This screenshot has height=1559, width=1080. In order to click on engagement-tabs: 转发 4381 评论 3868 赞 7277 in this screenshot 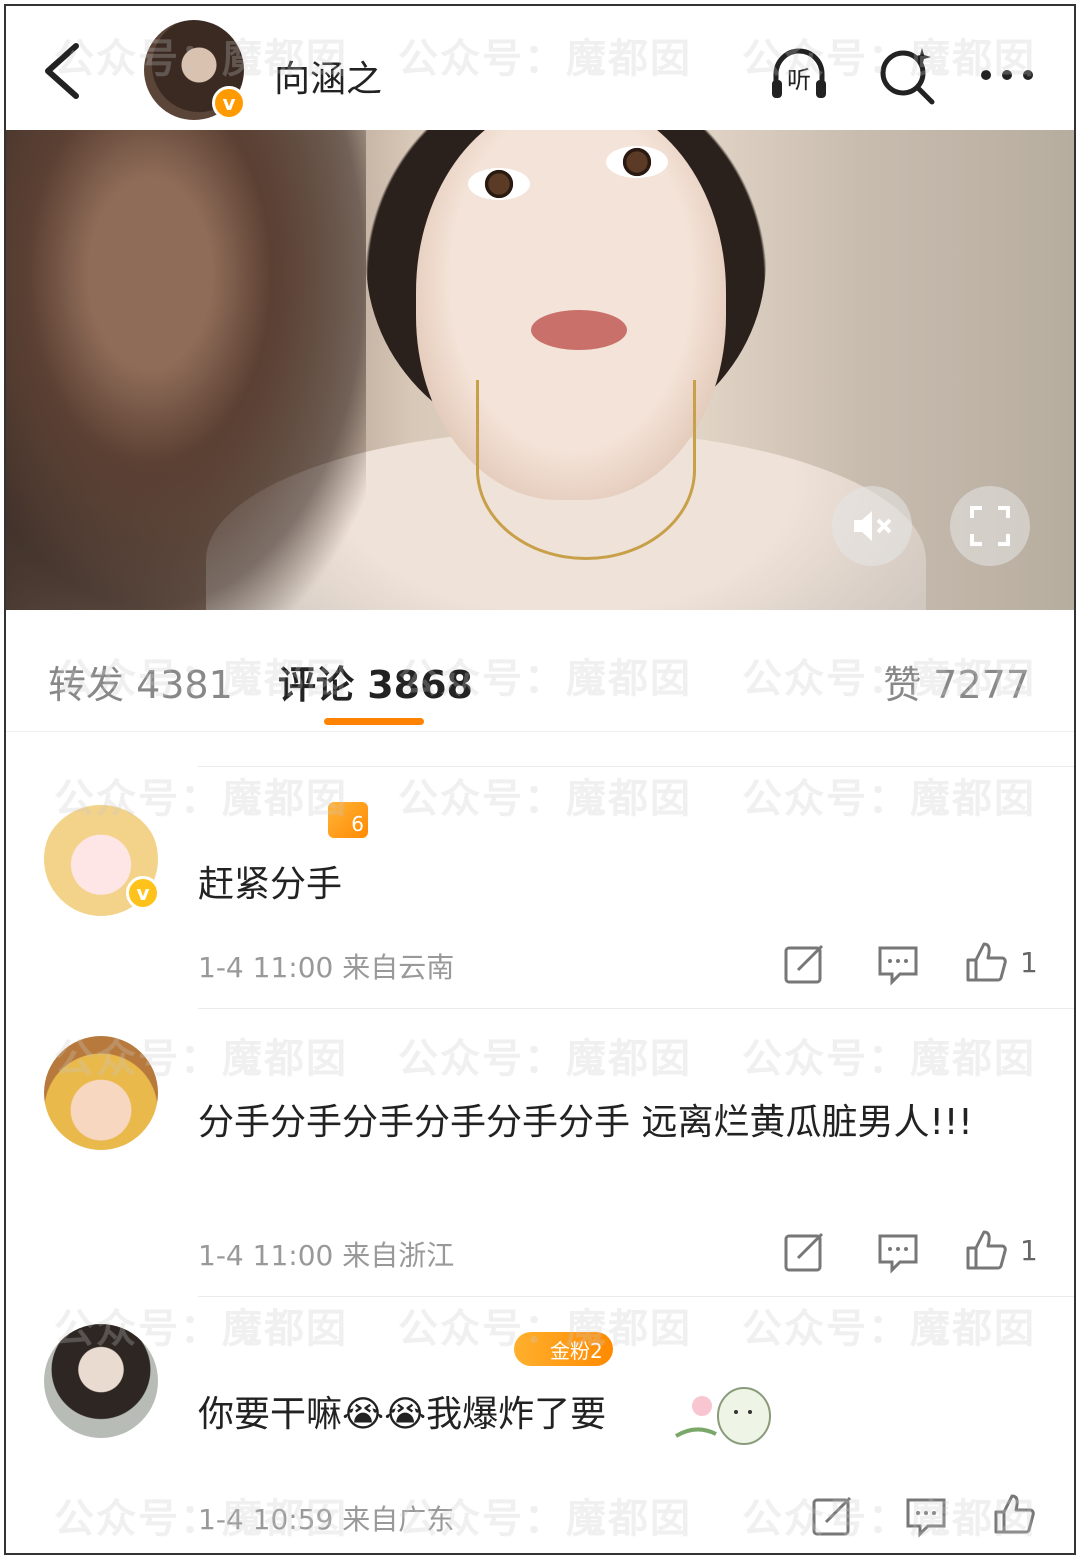, I will do `click(540, 672)`.